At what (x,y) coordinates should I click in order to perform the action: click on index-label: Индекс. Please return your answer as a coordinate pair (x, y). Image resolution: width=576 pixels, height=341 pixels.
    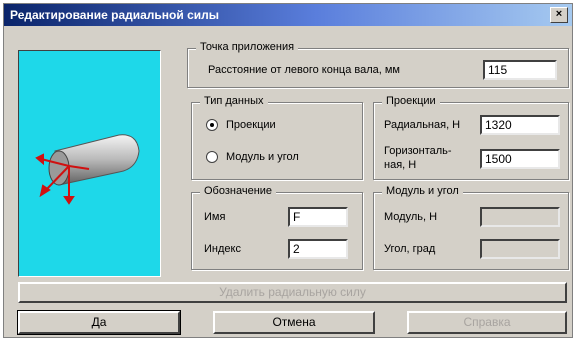
    Looking at the image, I should click on (222, 249).